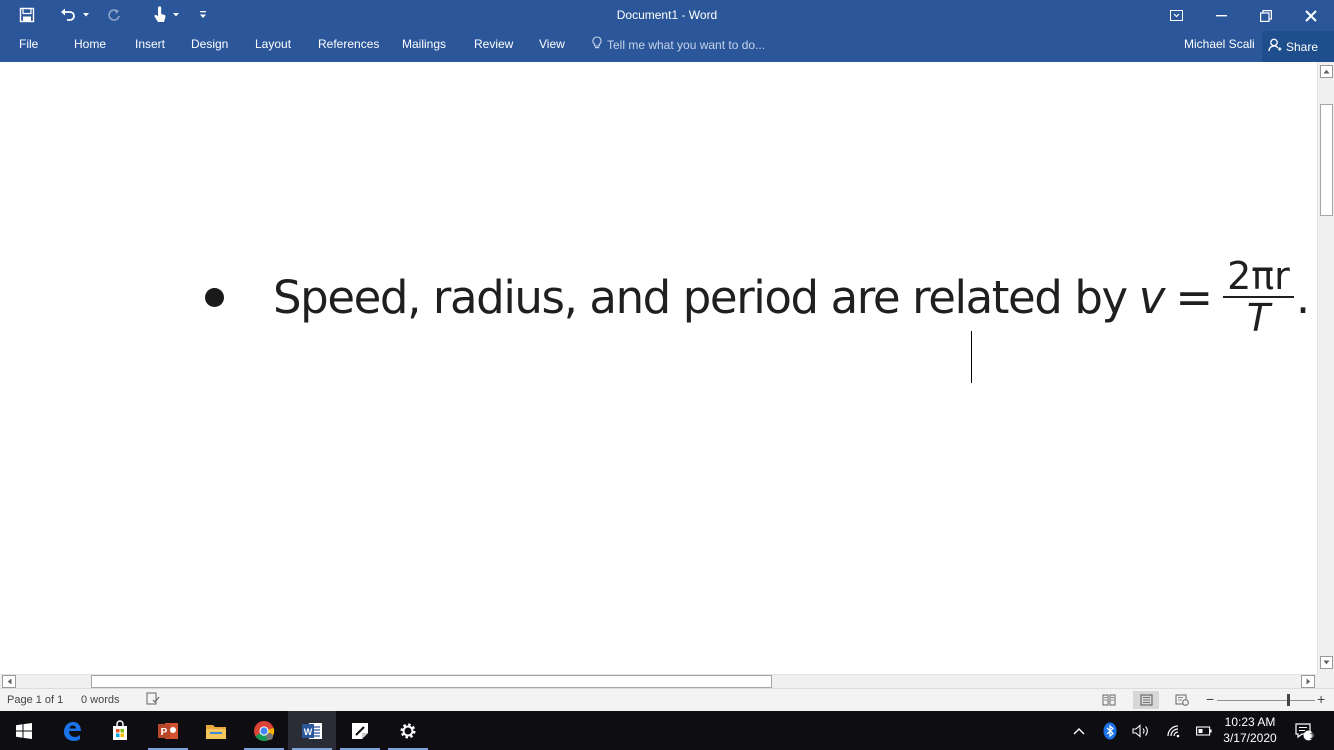  What do you see at coordinates (971, 357) in the screenshot?
I see `text-cursor` at bounding box center [971, 357].